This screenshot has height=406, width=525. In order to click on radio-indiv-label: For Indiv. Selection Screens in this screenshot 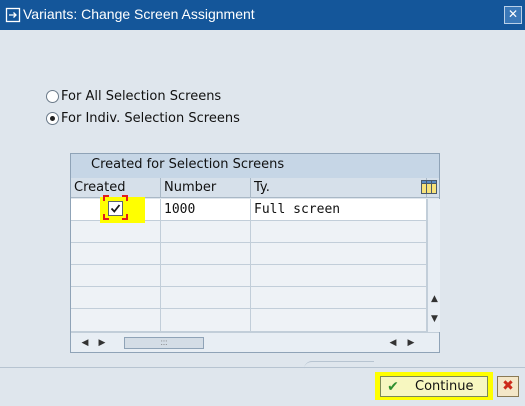, I will do `click(150, 118)`.